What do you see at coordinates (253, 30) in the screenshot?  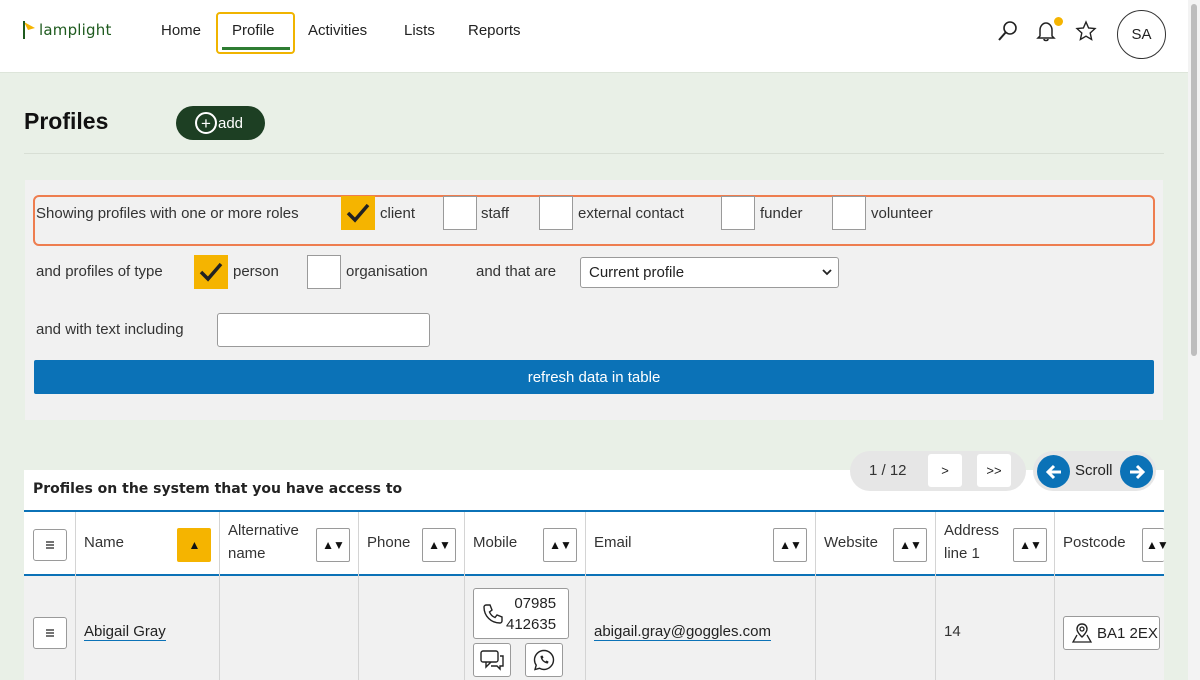 I see `nav-profile: Profile` at bounding box center [253, 30].